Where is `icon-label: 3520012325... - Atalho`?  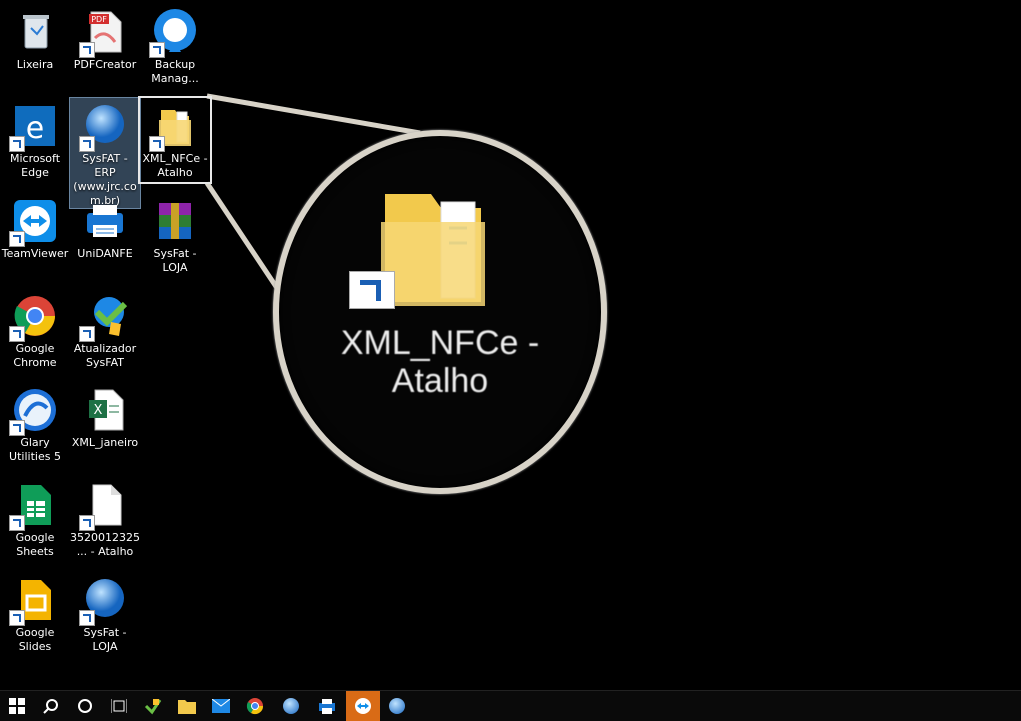 icon-label: 3520012325... - Atalho is located at coordinates (105, 544).